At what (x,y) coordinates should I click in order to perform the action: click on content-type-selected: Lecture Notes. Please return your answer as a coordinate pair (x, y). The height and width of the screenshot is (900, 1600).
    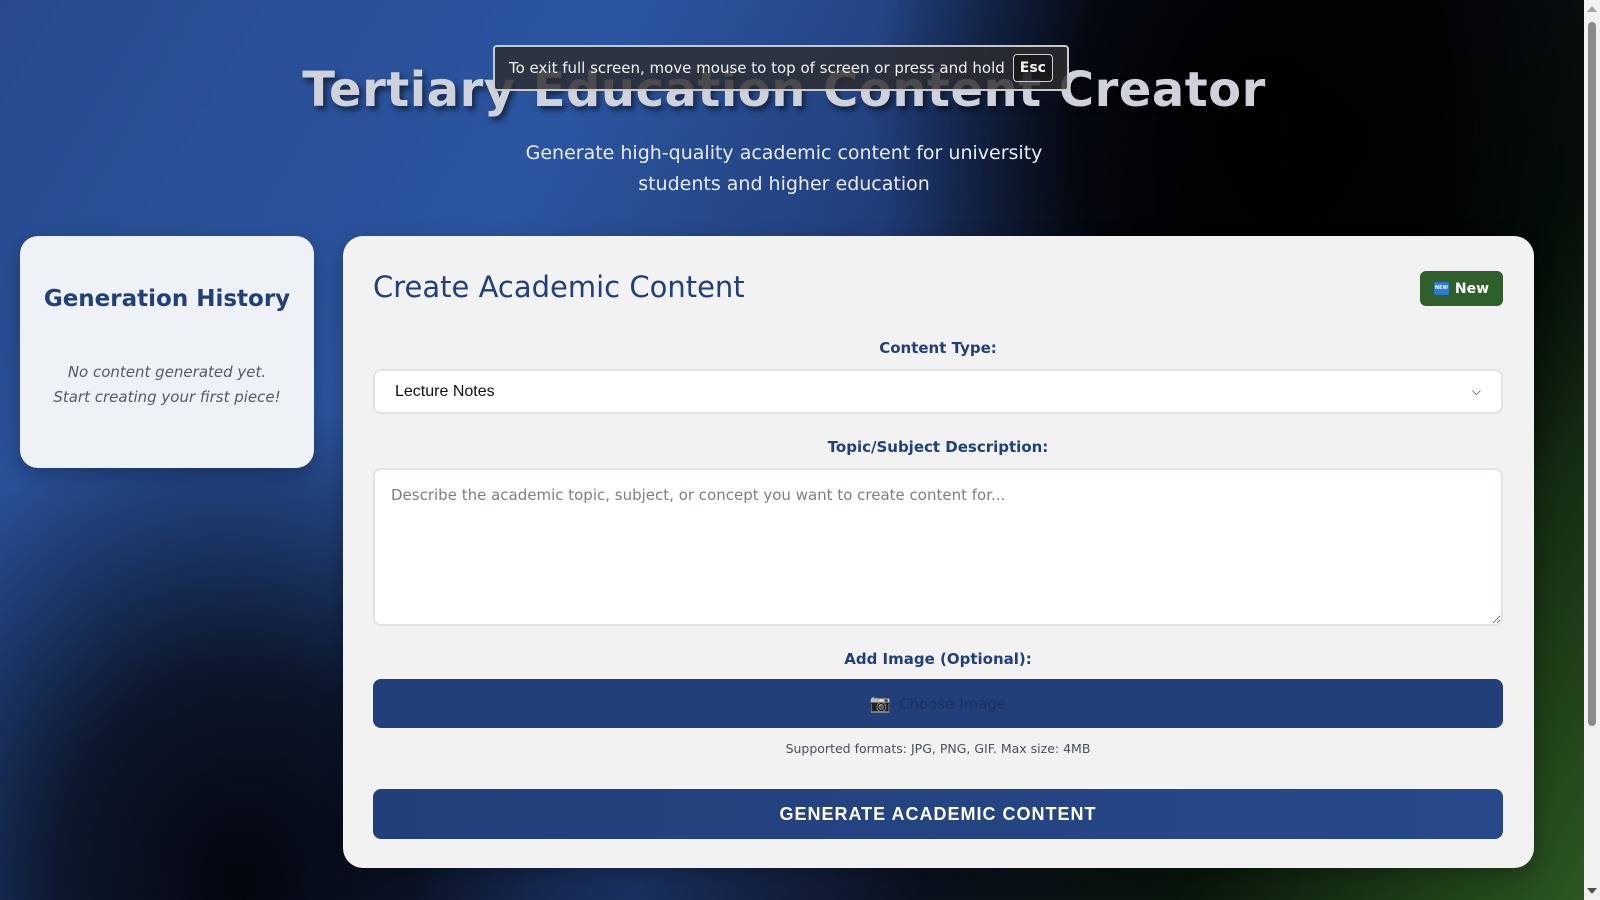
    Looking at the image, I should click on (445, 391).